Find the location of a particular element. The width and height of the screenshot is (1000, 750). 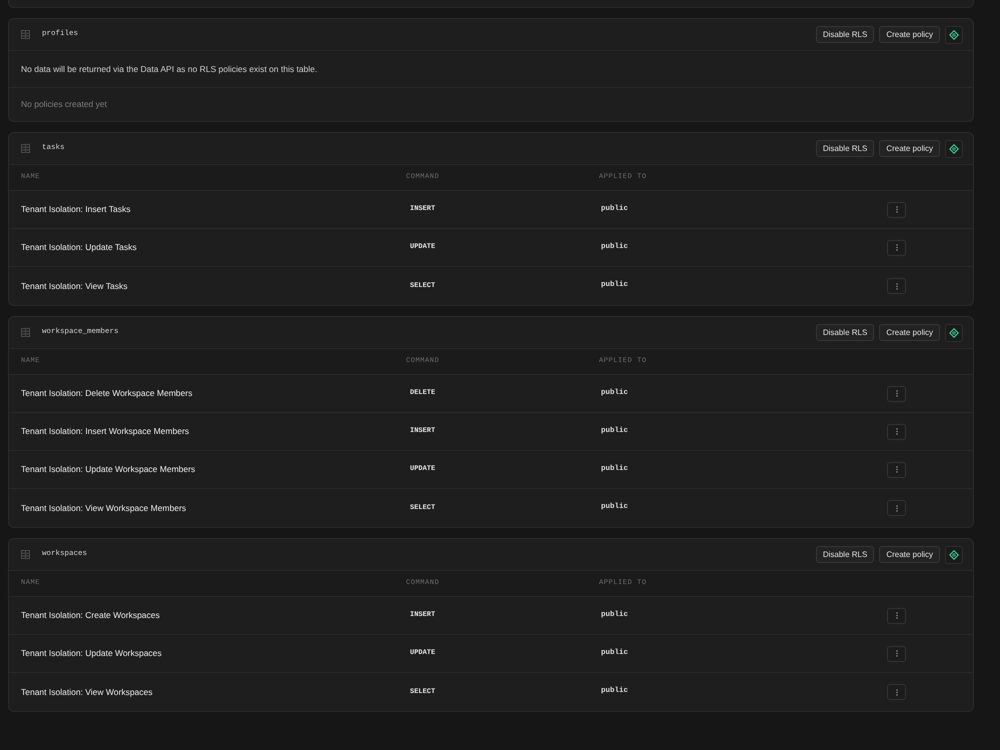

policy-name: Tenant Isolation: Create Workspaces is located at coordinates (90, 615).